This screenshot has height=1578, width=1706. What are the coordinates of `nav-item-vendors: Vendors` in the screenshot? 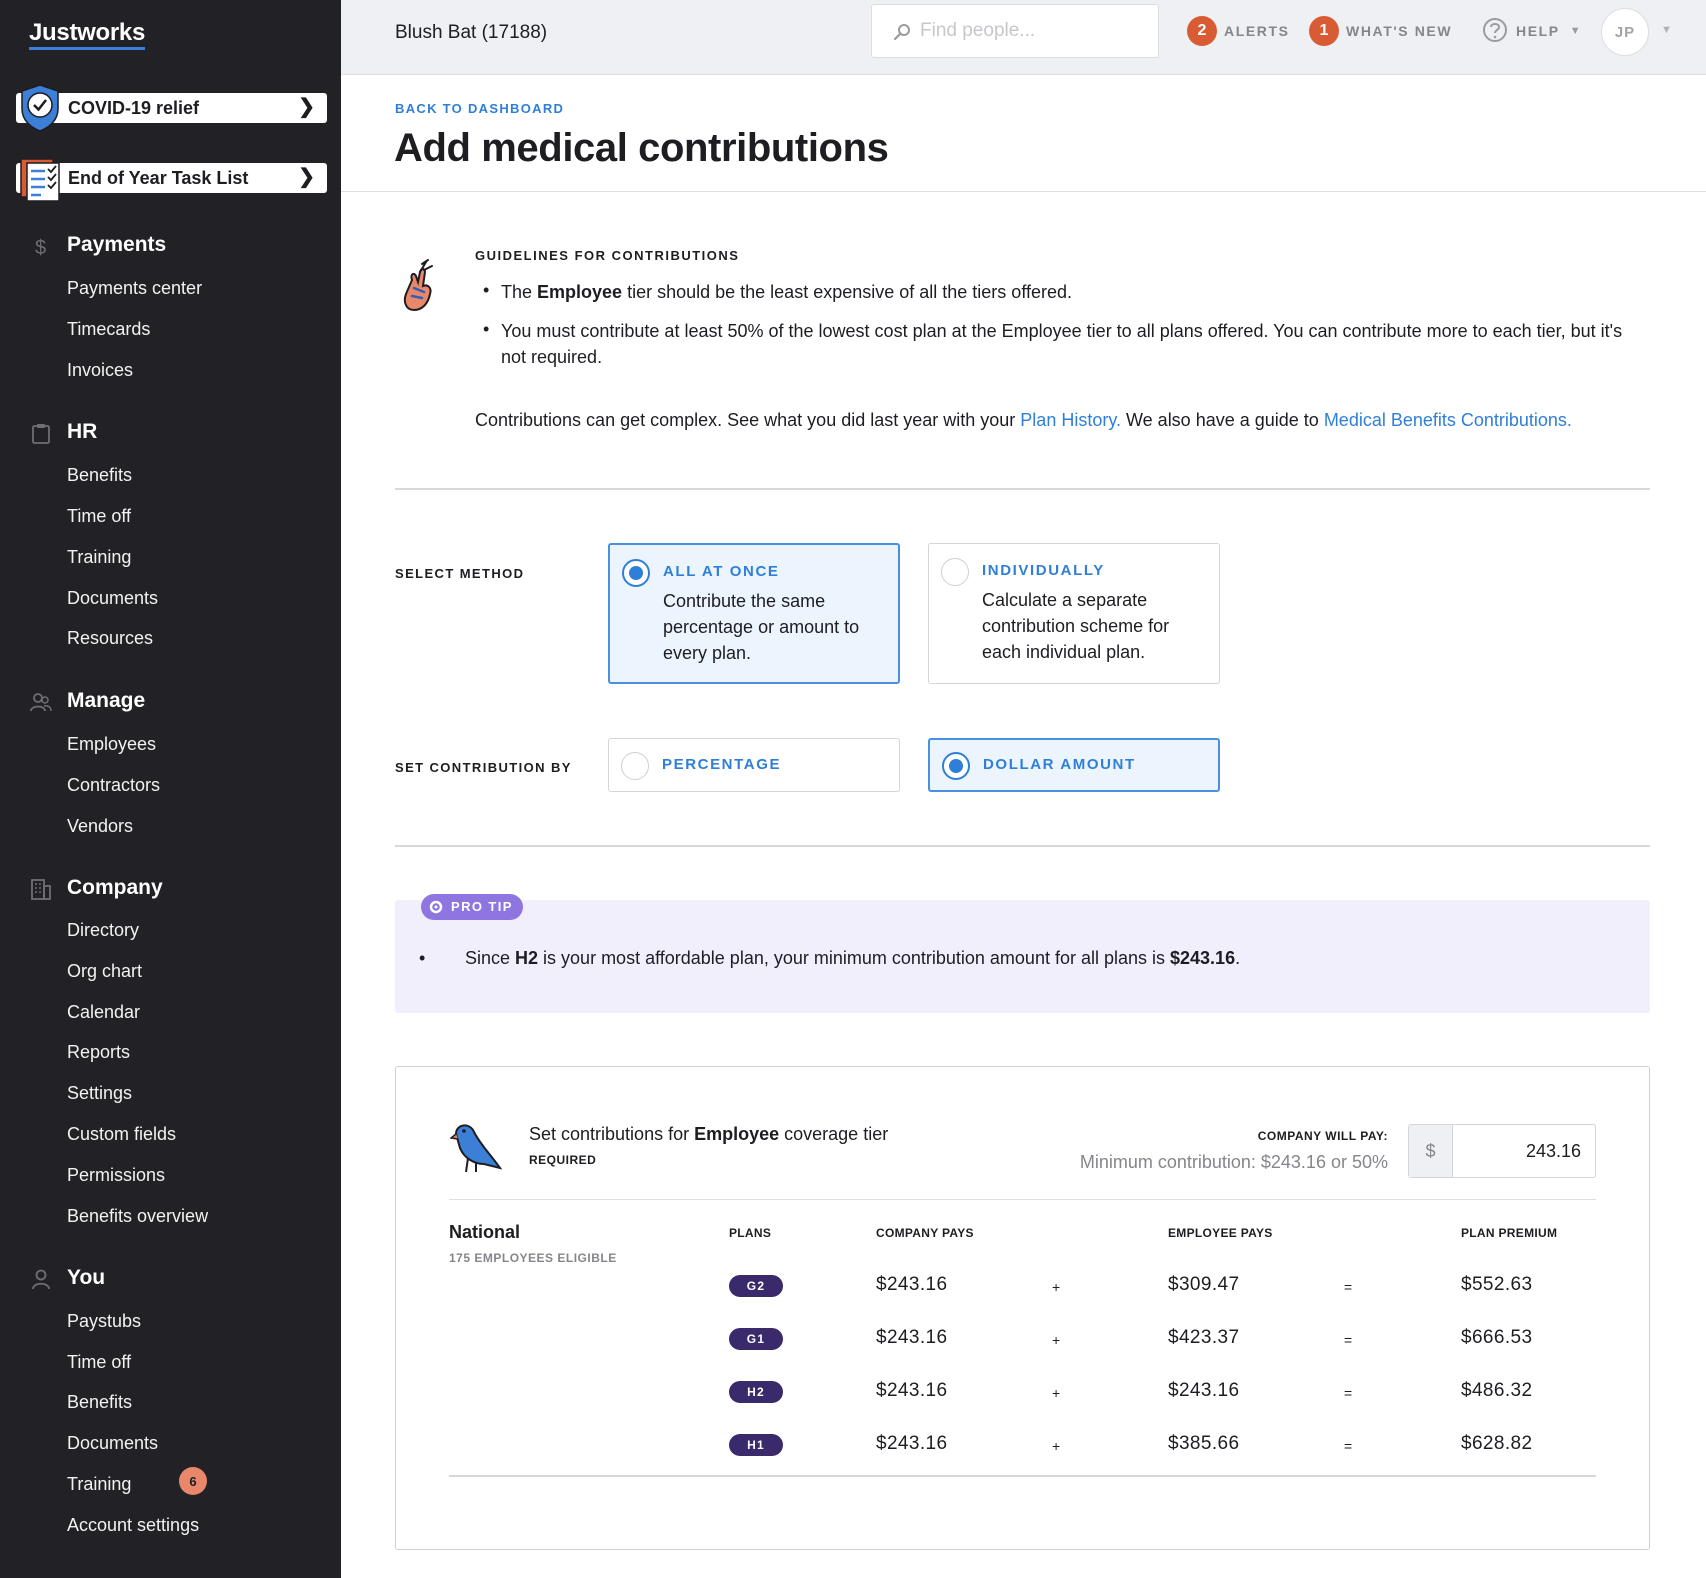 It's located at (100, 826).